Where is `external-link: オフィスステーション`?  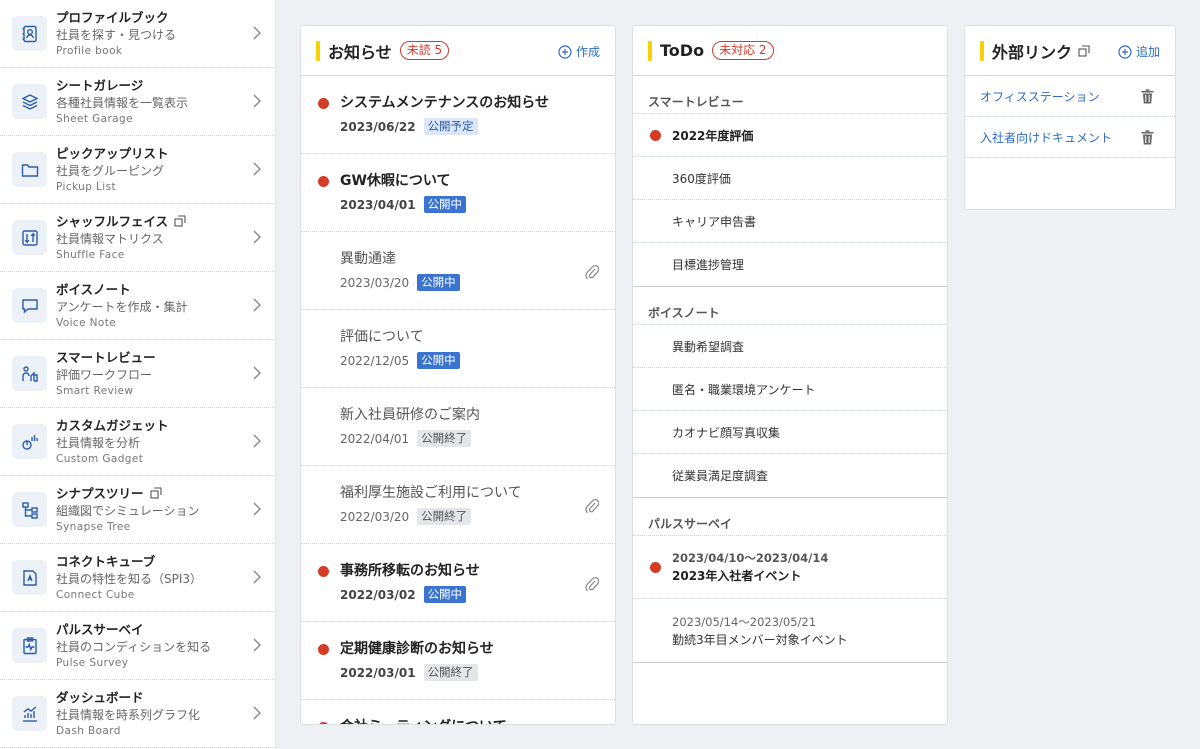
external-link: オフィスステーション is located at coordinates (1040, 96).